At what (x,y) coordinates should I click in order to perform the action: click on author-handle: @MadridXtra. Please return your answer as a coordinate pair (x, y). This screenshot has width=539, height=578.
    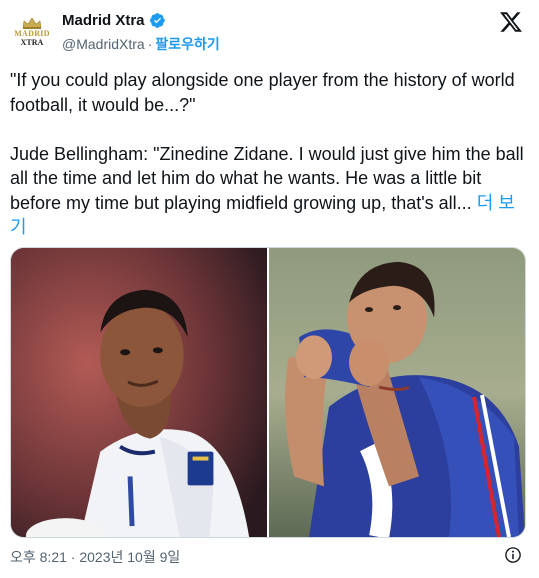
    Looking at the image, I should click on (103, 44).